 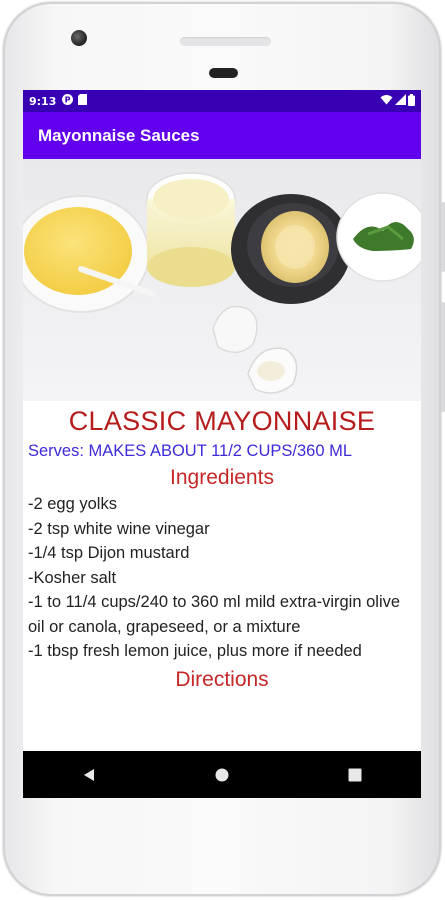 I want to click on home-circle-icon, so click(x=222, y=774).